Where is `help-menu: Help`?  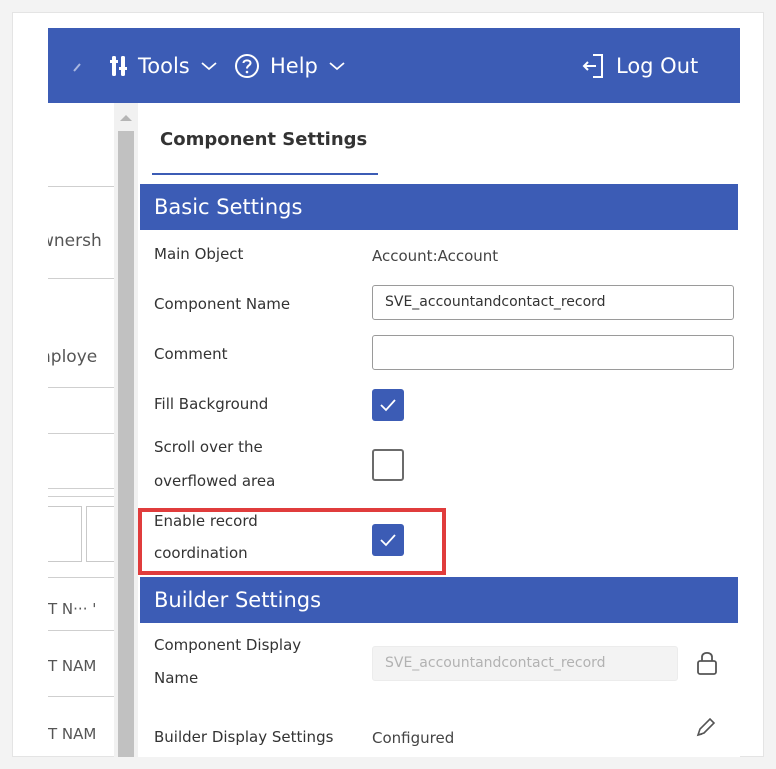
help-menu: Help is located at coordinates (290, 65).